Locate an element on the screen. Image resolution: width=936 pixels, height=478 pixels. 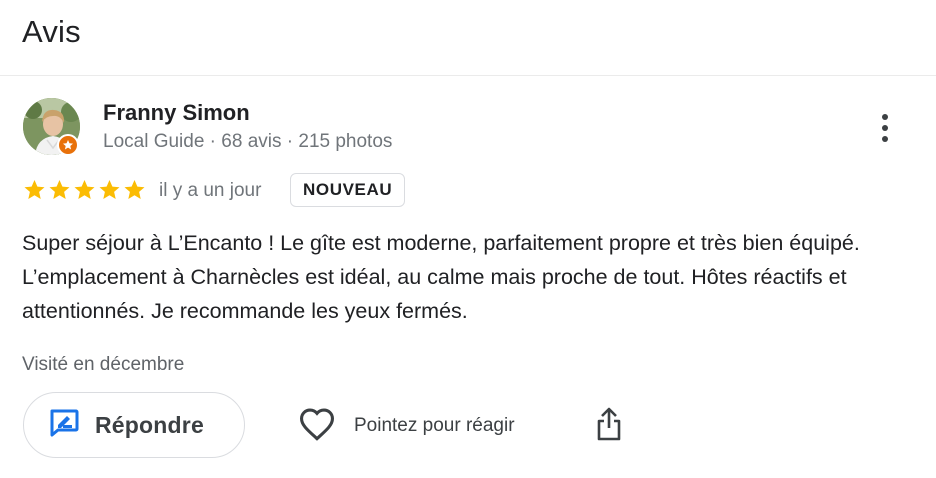
reply-button: Répondre is located at coordinates (134, 425).